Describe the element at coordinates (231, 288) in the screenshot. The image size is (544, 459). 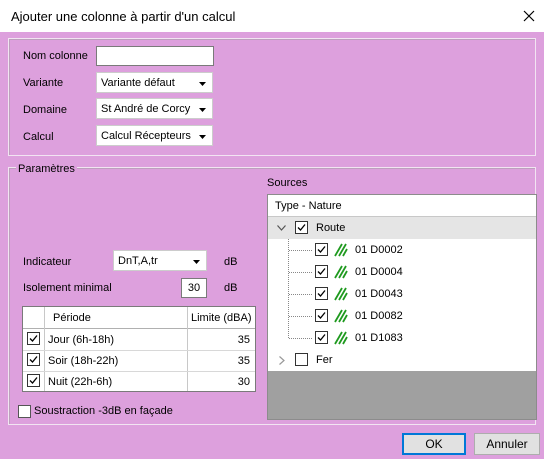
I see `isolement-unit: dB` at that location.